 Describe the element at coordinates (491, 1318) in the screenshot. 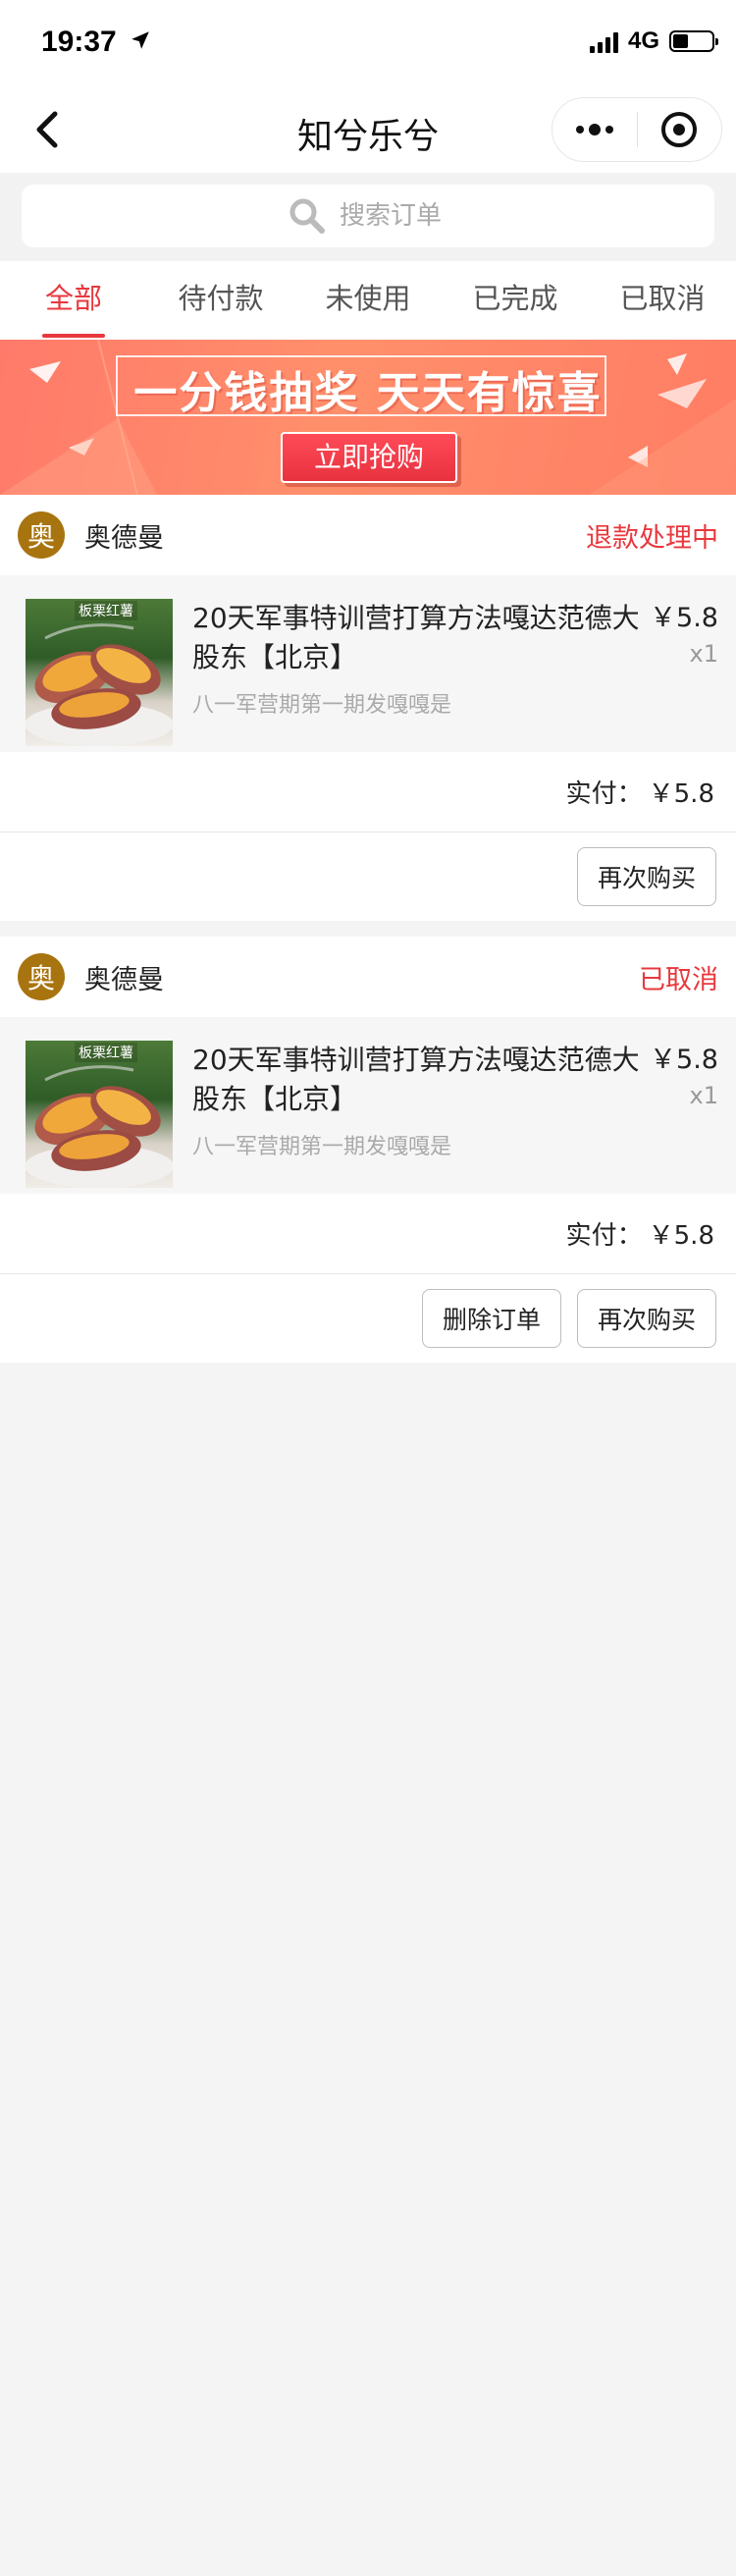

I see `delete-order-button: 删除订单` at that location.